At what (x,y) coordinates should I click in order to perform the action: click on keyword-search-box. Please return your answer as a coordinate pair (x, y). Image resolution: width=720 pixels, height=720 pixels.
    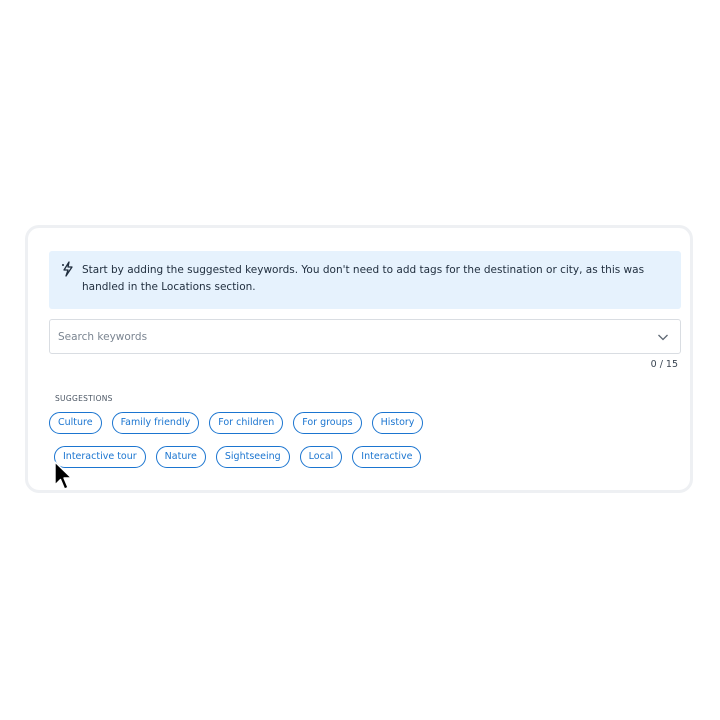
    Looking at the image, I should click on (365, 336).